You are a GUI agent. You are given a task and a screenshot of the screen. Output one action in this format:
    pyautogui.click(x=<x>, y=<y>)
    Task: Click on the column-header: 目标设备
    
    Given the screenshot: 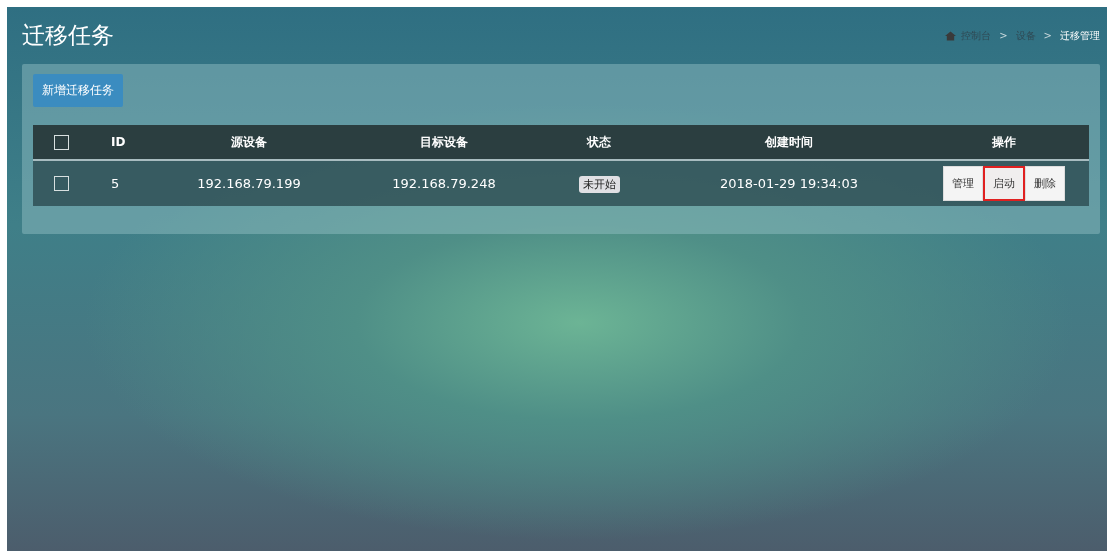 What is the action you would take?
    pyautogui.click(x=444, y=142)
    